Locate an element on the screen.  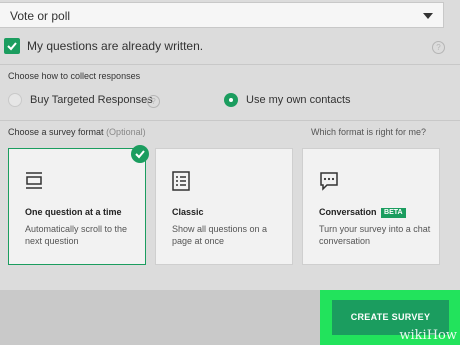
chat-icon is located at coordinates (329, 181).